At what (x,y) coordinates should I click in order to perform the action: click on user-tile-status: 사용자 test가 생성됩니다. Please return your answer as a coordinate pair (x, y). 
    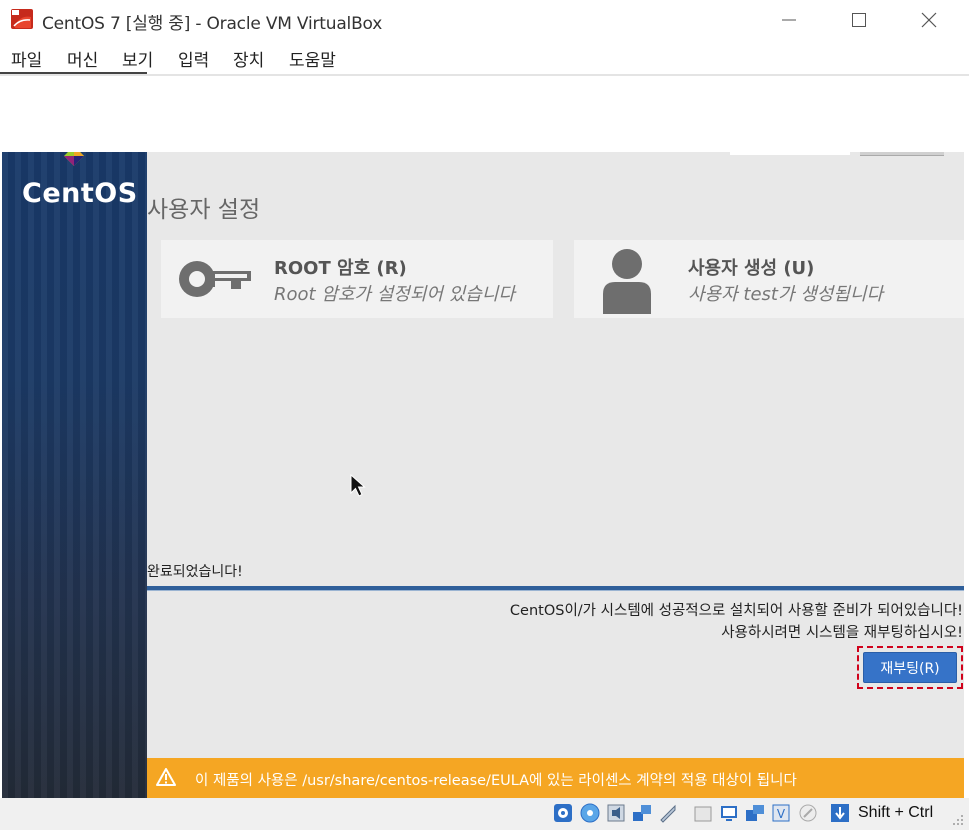
    Looking at the image, I should click on (786, 294).